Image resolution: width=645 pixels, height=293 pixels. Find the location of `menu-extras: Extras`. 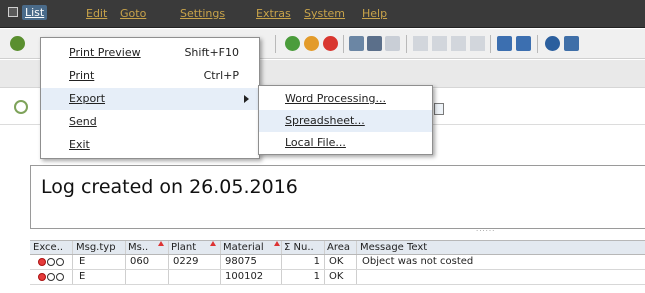

menu-extras: Extras is located at coordinates (273, 13).